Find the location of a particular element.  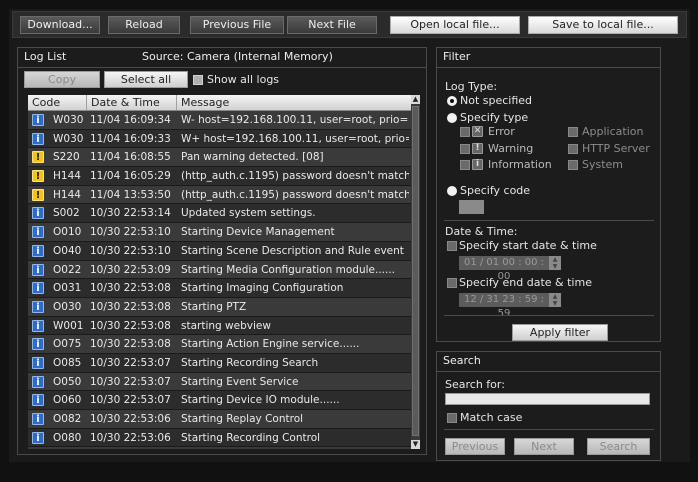

not-specified-radio is located at coordinates (452, 101).